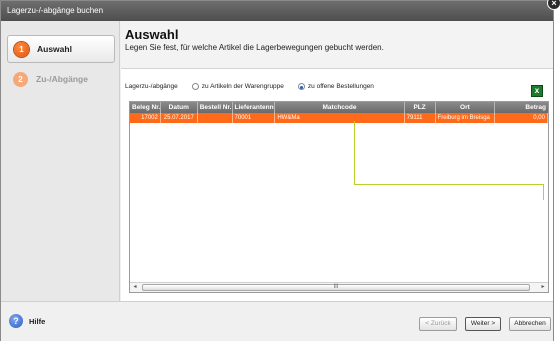  Describe the element at coordinates (20, 79) in the screenshot. I see `step-number-2: 2` at that location.